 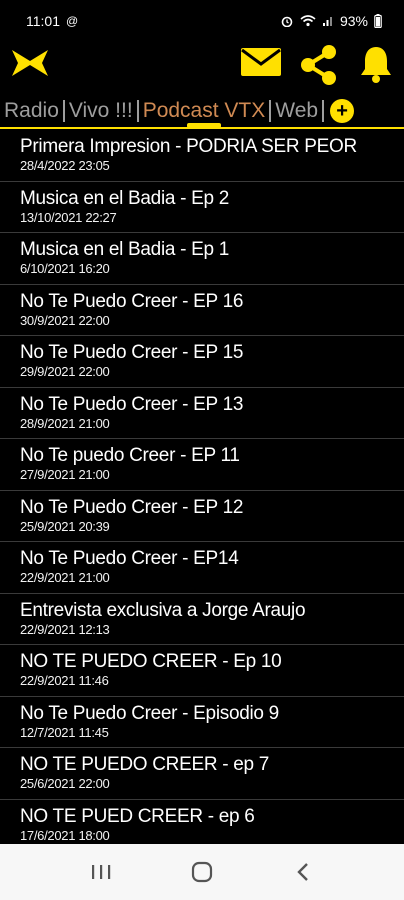 I want to click on podcast-title: NO TE PUEDO CREER - Ep 10, so click(x=151, y=661).